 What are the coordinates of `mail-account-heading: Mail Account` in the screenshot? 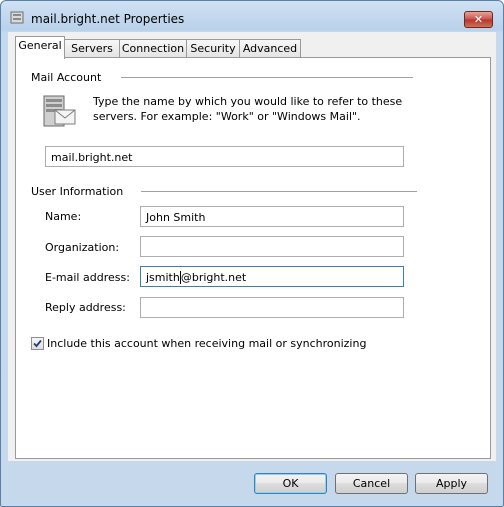 It's located at (66, 77).